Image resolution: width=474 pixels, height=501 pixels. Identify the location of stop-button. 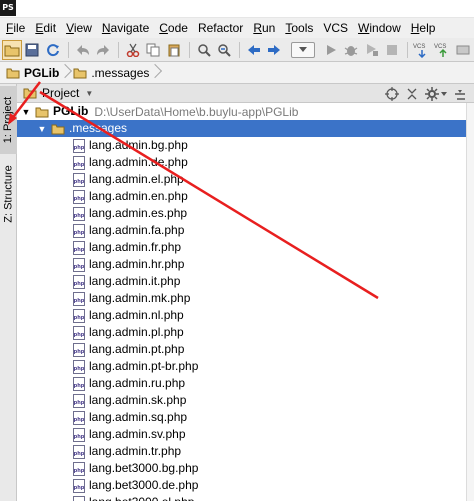
(393, 50).